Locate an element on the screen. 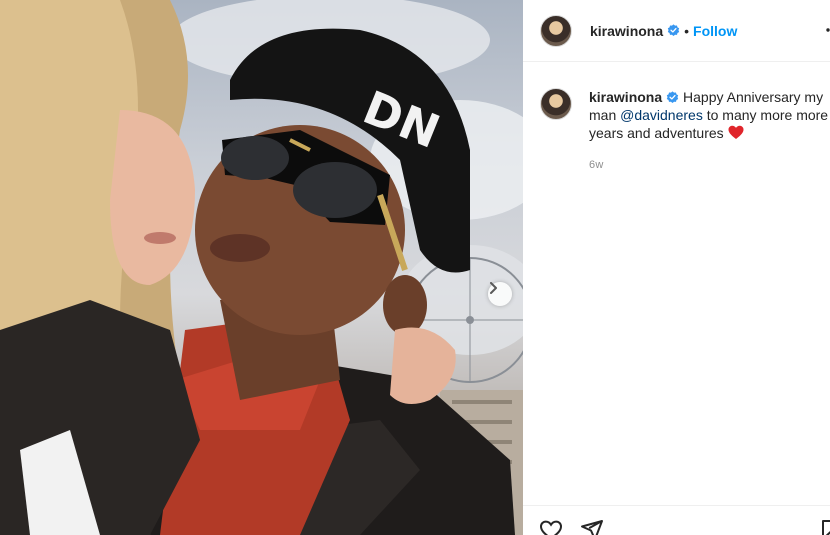 This screenshot has width=830, height=535. heart-outline-icon is located at coordinates (551, 526).